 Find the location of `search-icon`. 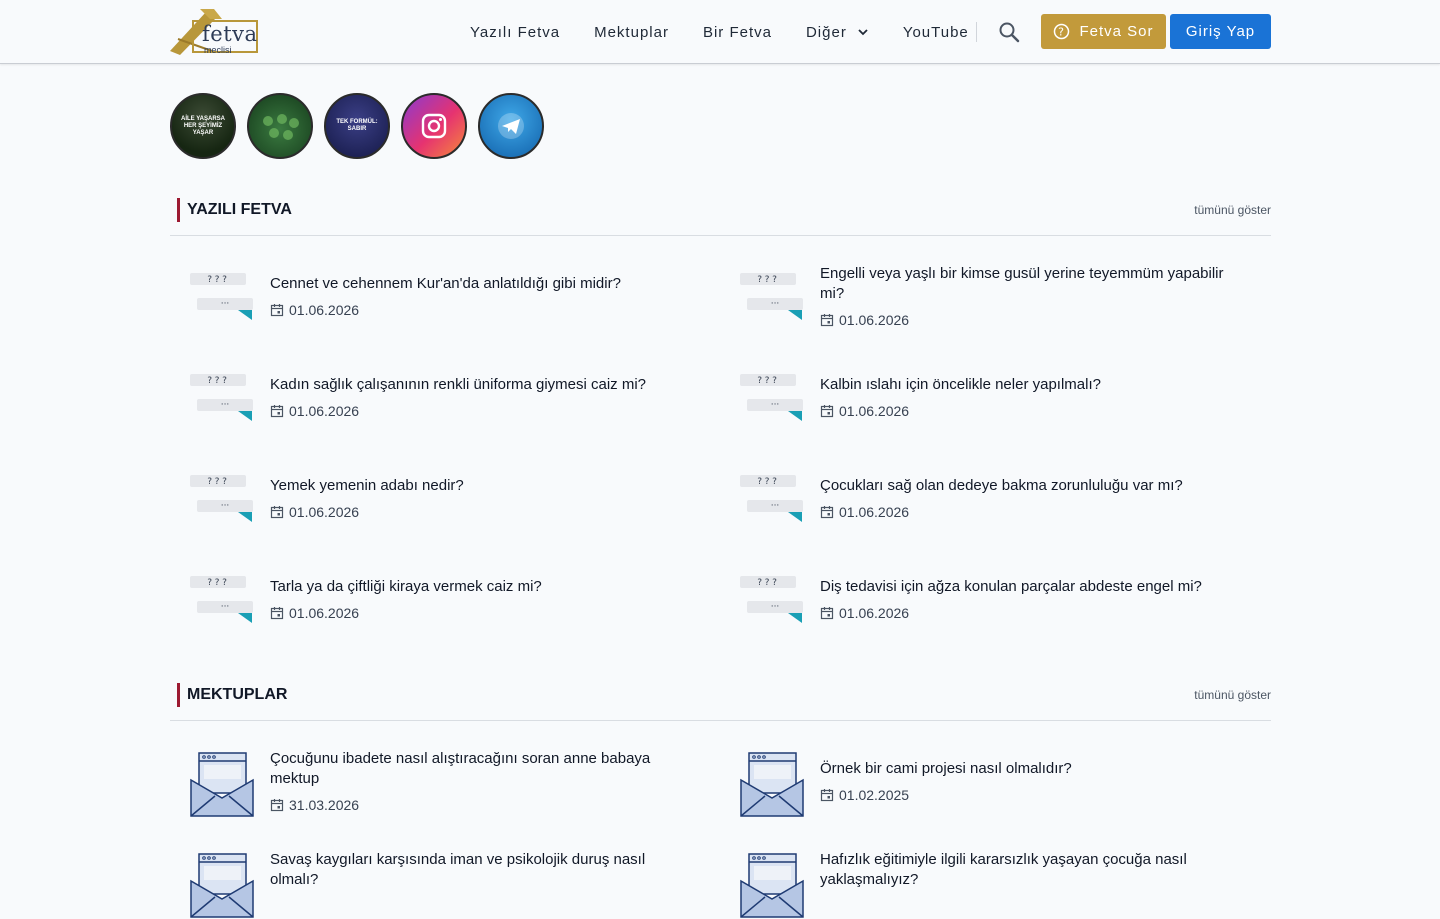

search-icon is located at coordinates (1009, 32).